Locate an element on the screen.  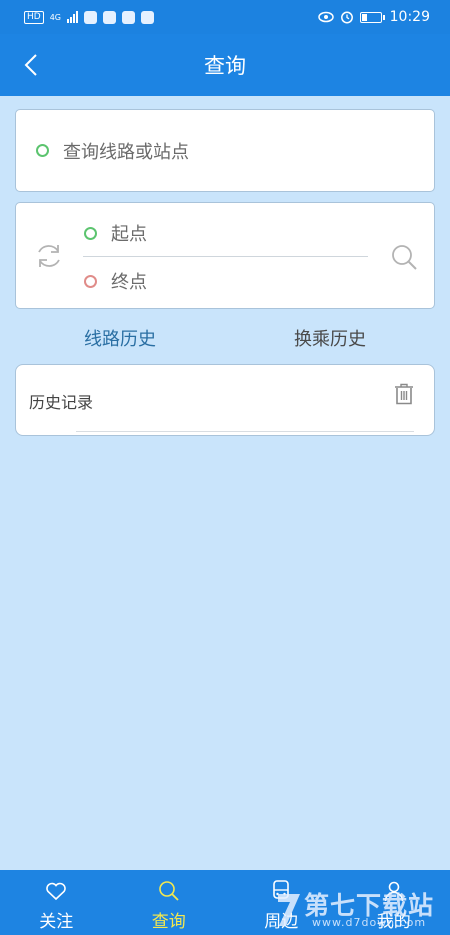
search-input: 查询线路或站点 is located at coordinates (225, 150).